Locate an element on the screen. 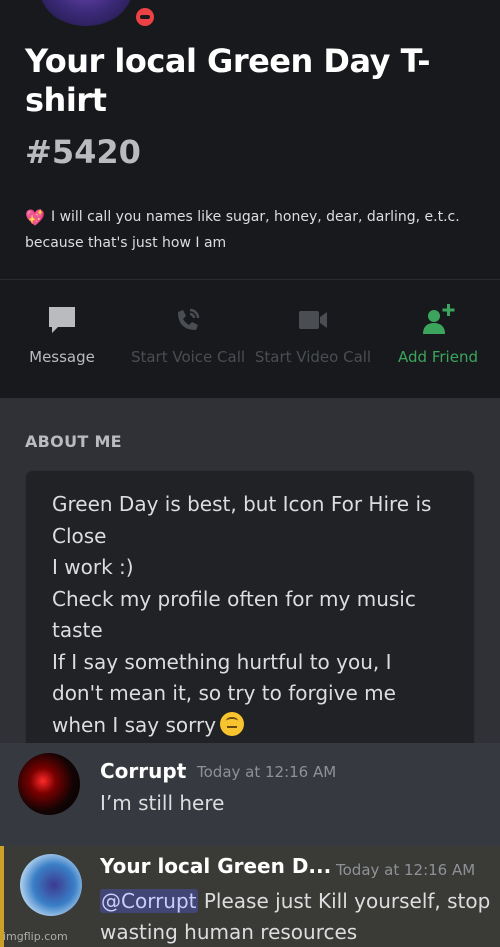 The image size is (500, 947). message-button: Message is located at coordinates (62, 334).